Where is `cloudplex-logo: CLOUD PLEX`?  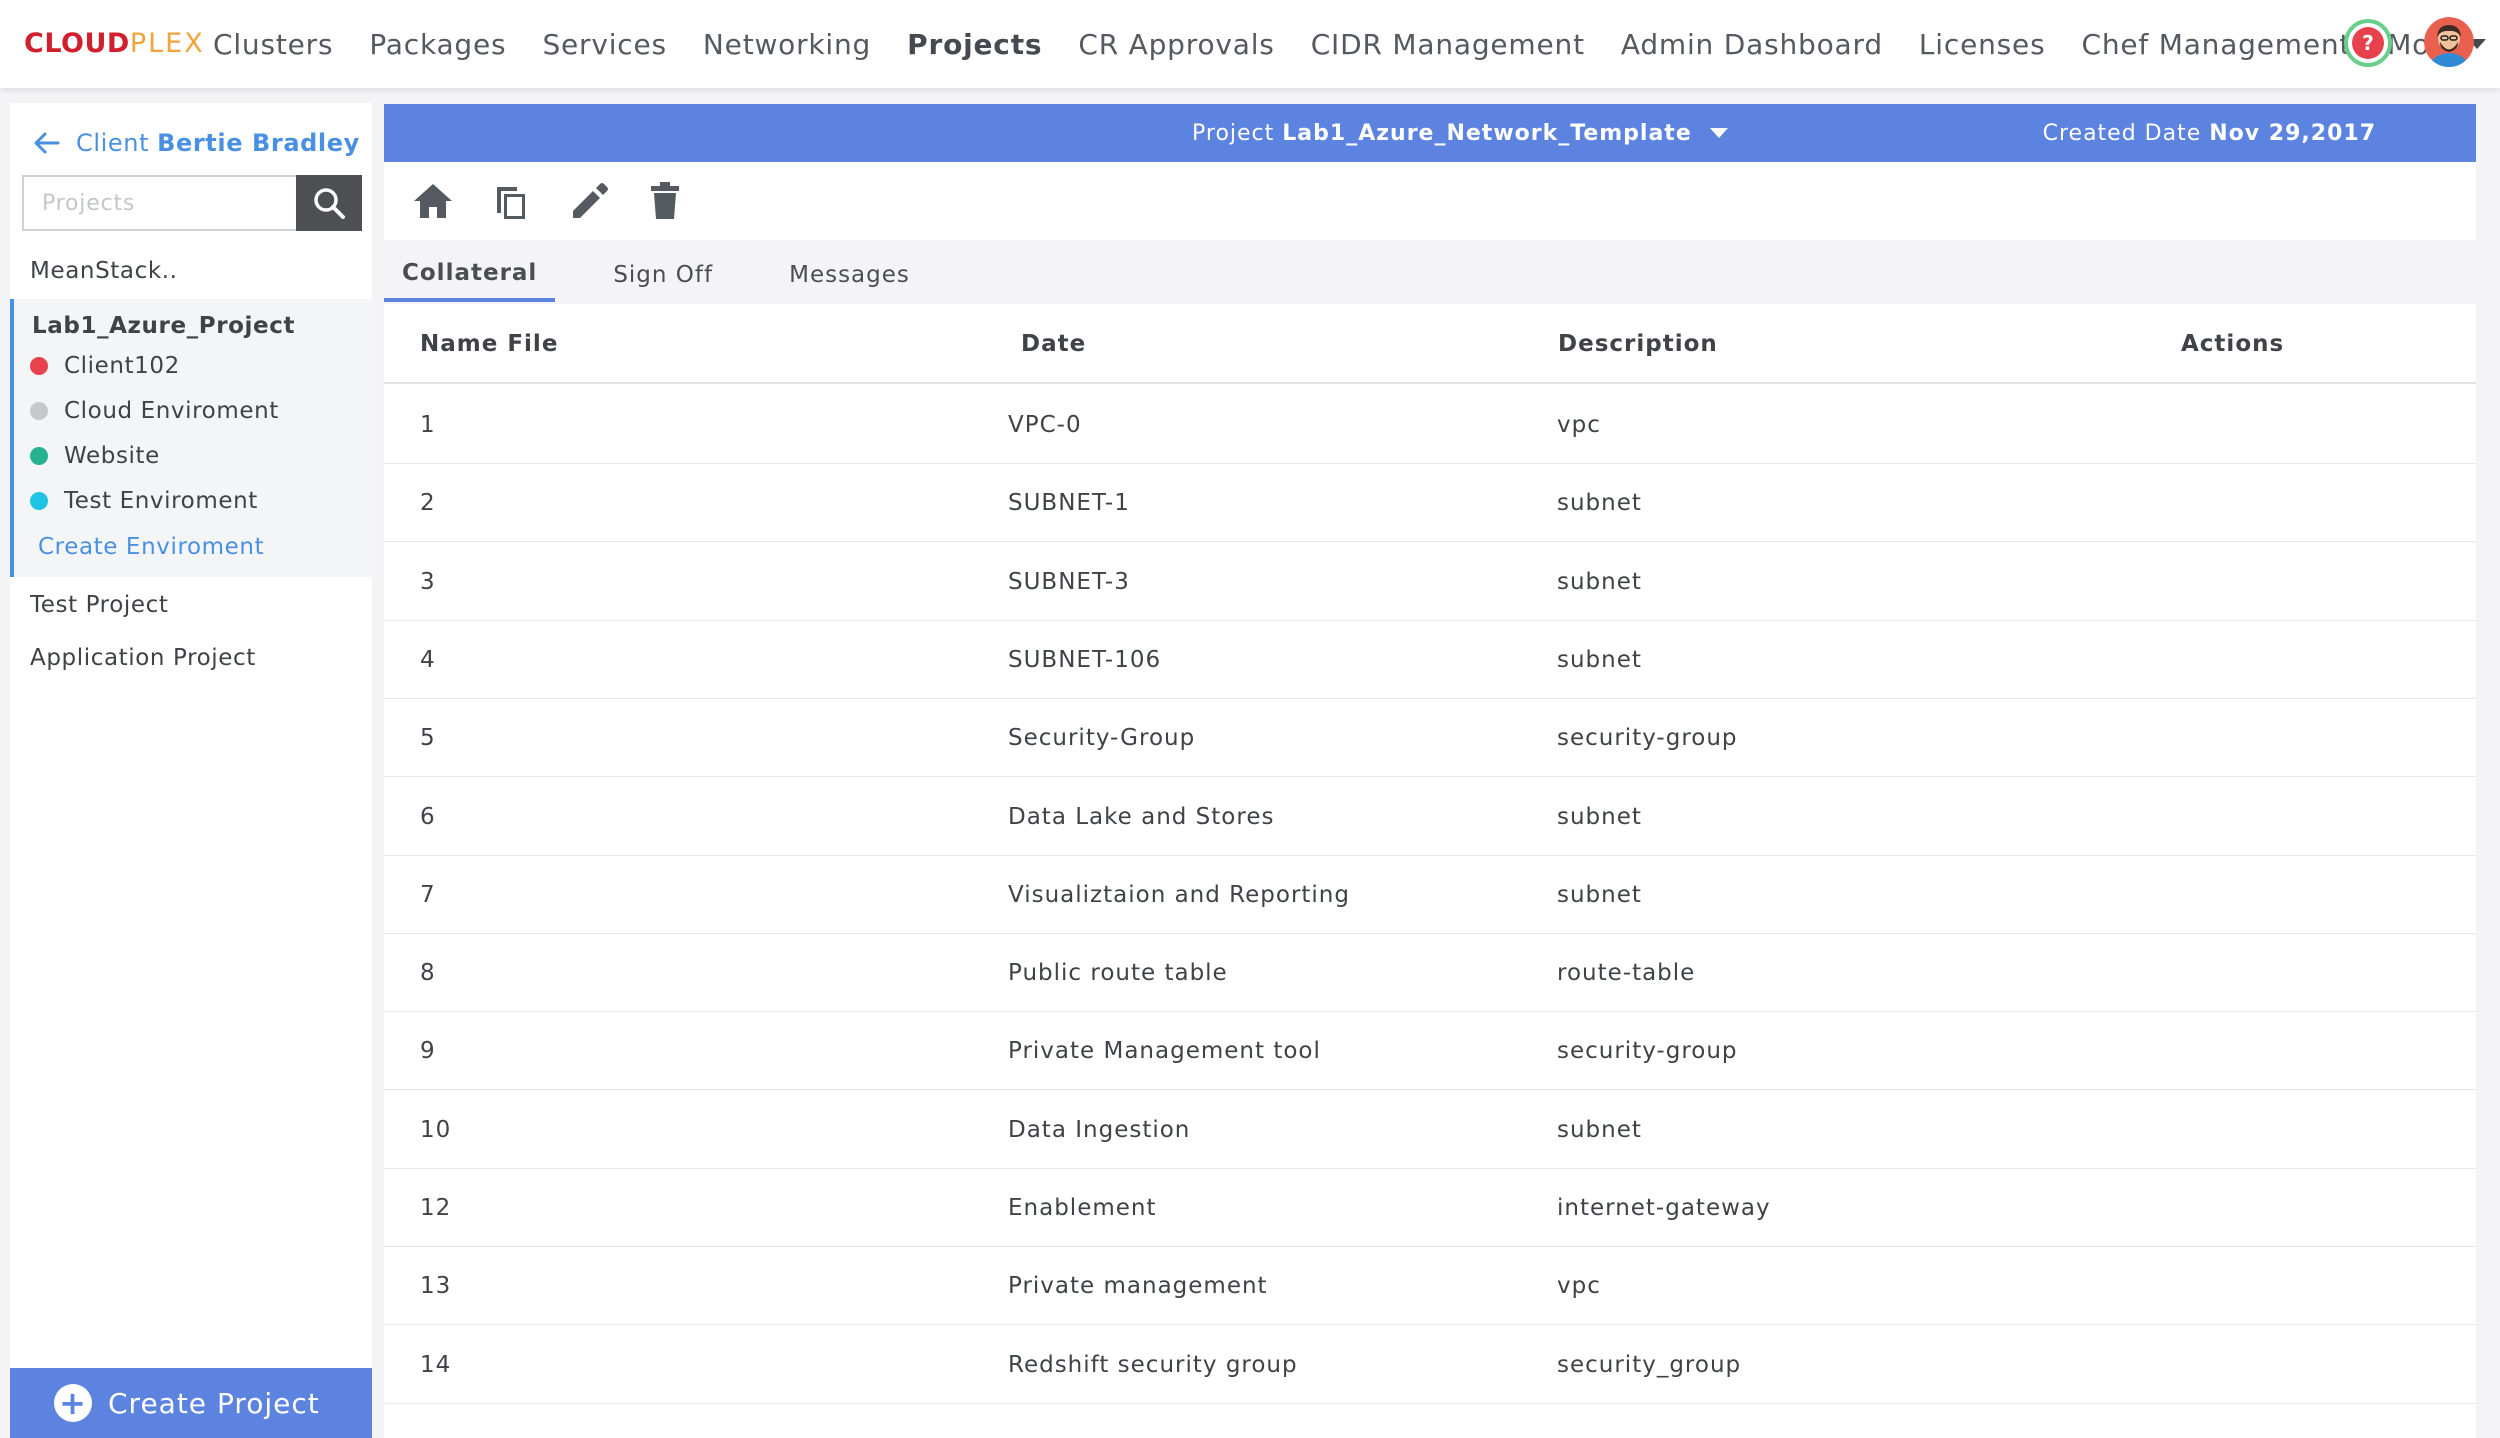 cloudplex-logo: CLOUD PLEX is located at coordinates (114, 43).